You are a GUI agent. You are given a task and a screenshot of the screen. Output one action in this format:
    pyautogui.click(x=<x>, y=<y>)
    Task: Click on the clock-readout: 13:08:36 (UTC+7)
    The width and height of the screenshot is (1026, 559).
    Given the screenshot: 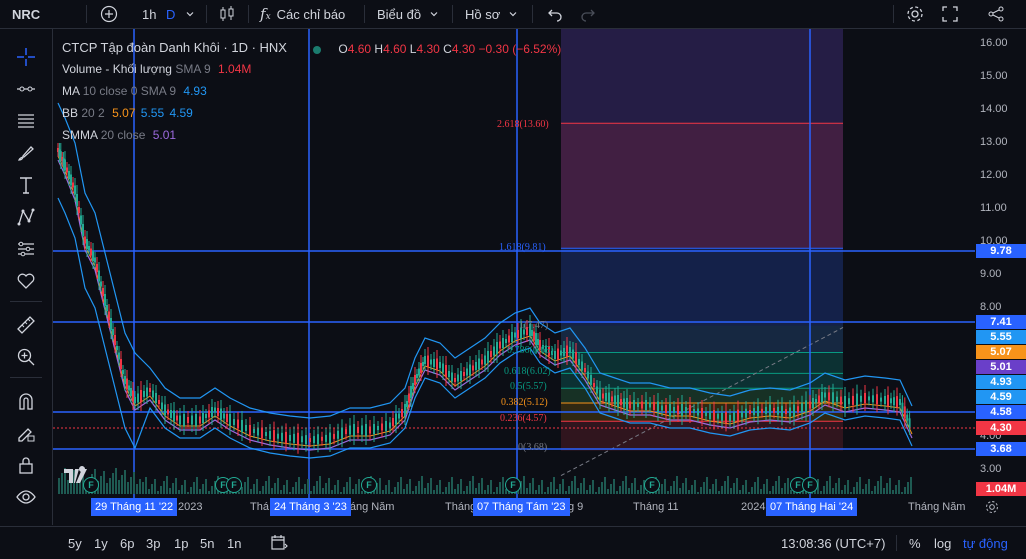 What is the action you would take?
    pyautogui.click(x=833, y=543)
    